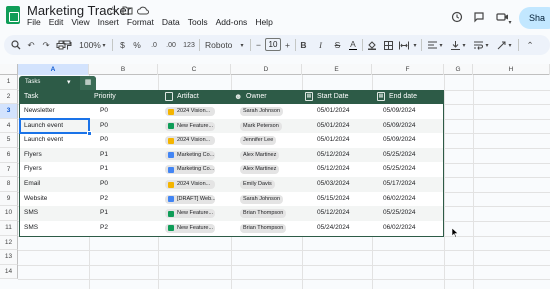 This screenshot has height=289, width=550. What do you see at coordinates (388, 45) in the screenshot?
I see `borders-icon` at bounding box center [388, 45].